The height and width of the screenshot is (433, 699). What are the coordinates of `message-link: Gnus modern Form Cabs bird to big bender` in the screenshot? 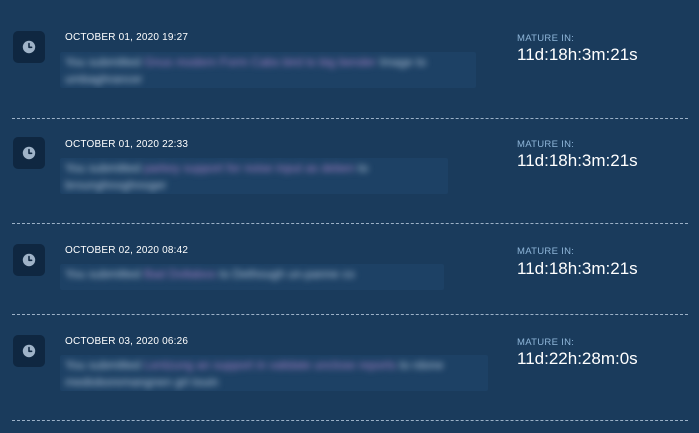 It's located at (260, 62).